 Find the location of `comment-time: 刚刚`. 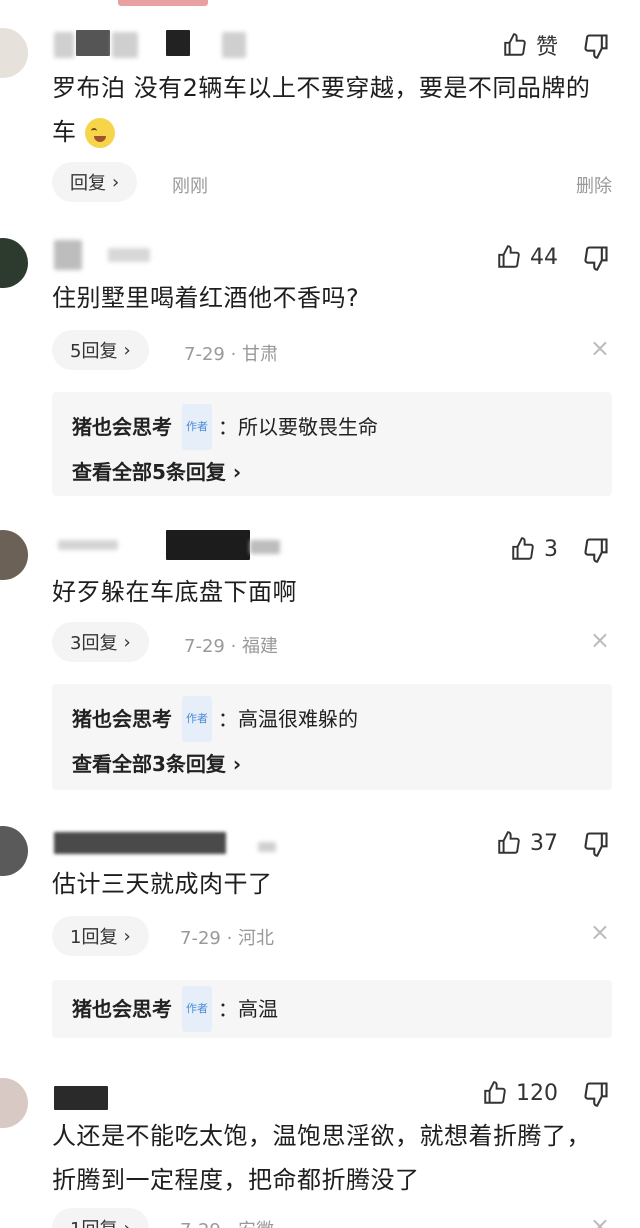

comment-time: 刚刚 is located at coordinates (190, 186).